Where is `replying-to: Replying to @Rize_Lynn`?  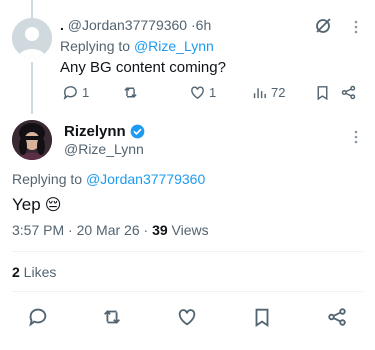 replying-to: Replying to @Rize_Lynn is located at coordinates (137, 46).